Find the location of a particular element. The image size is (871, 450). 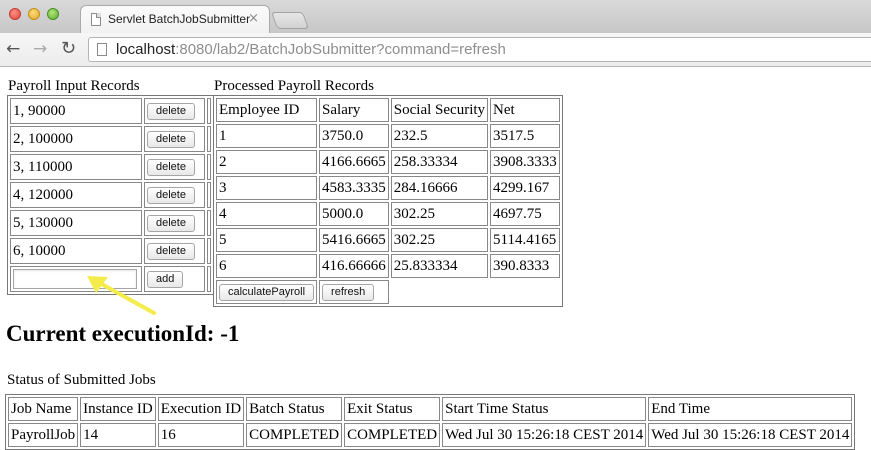

refresh-cell: refresh is located at coordinates (354, 292).